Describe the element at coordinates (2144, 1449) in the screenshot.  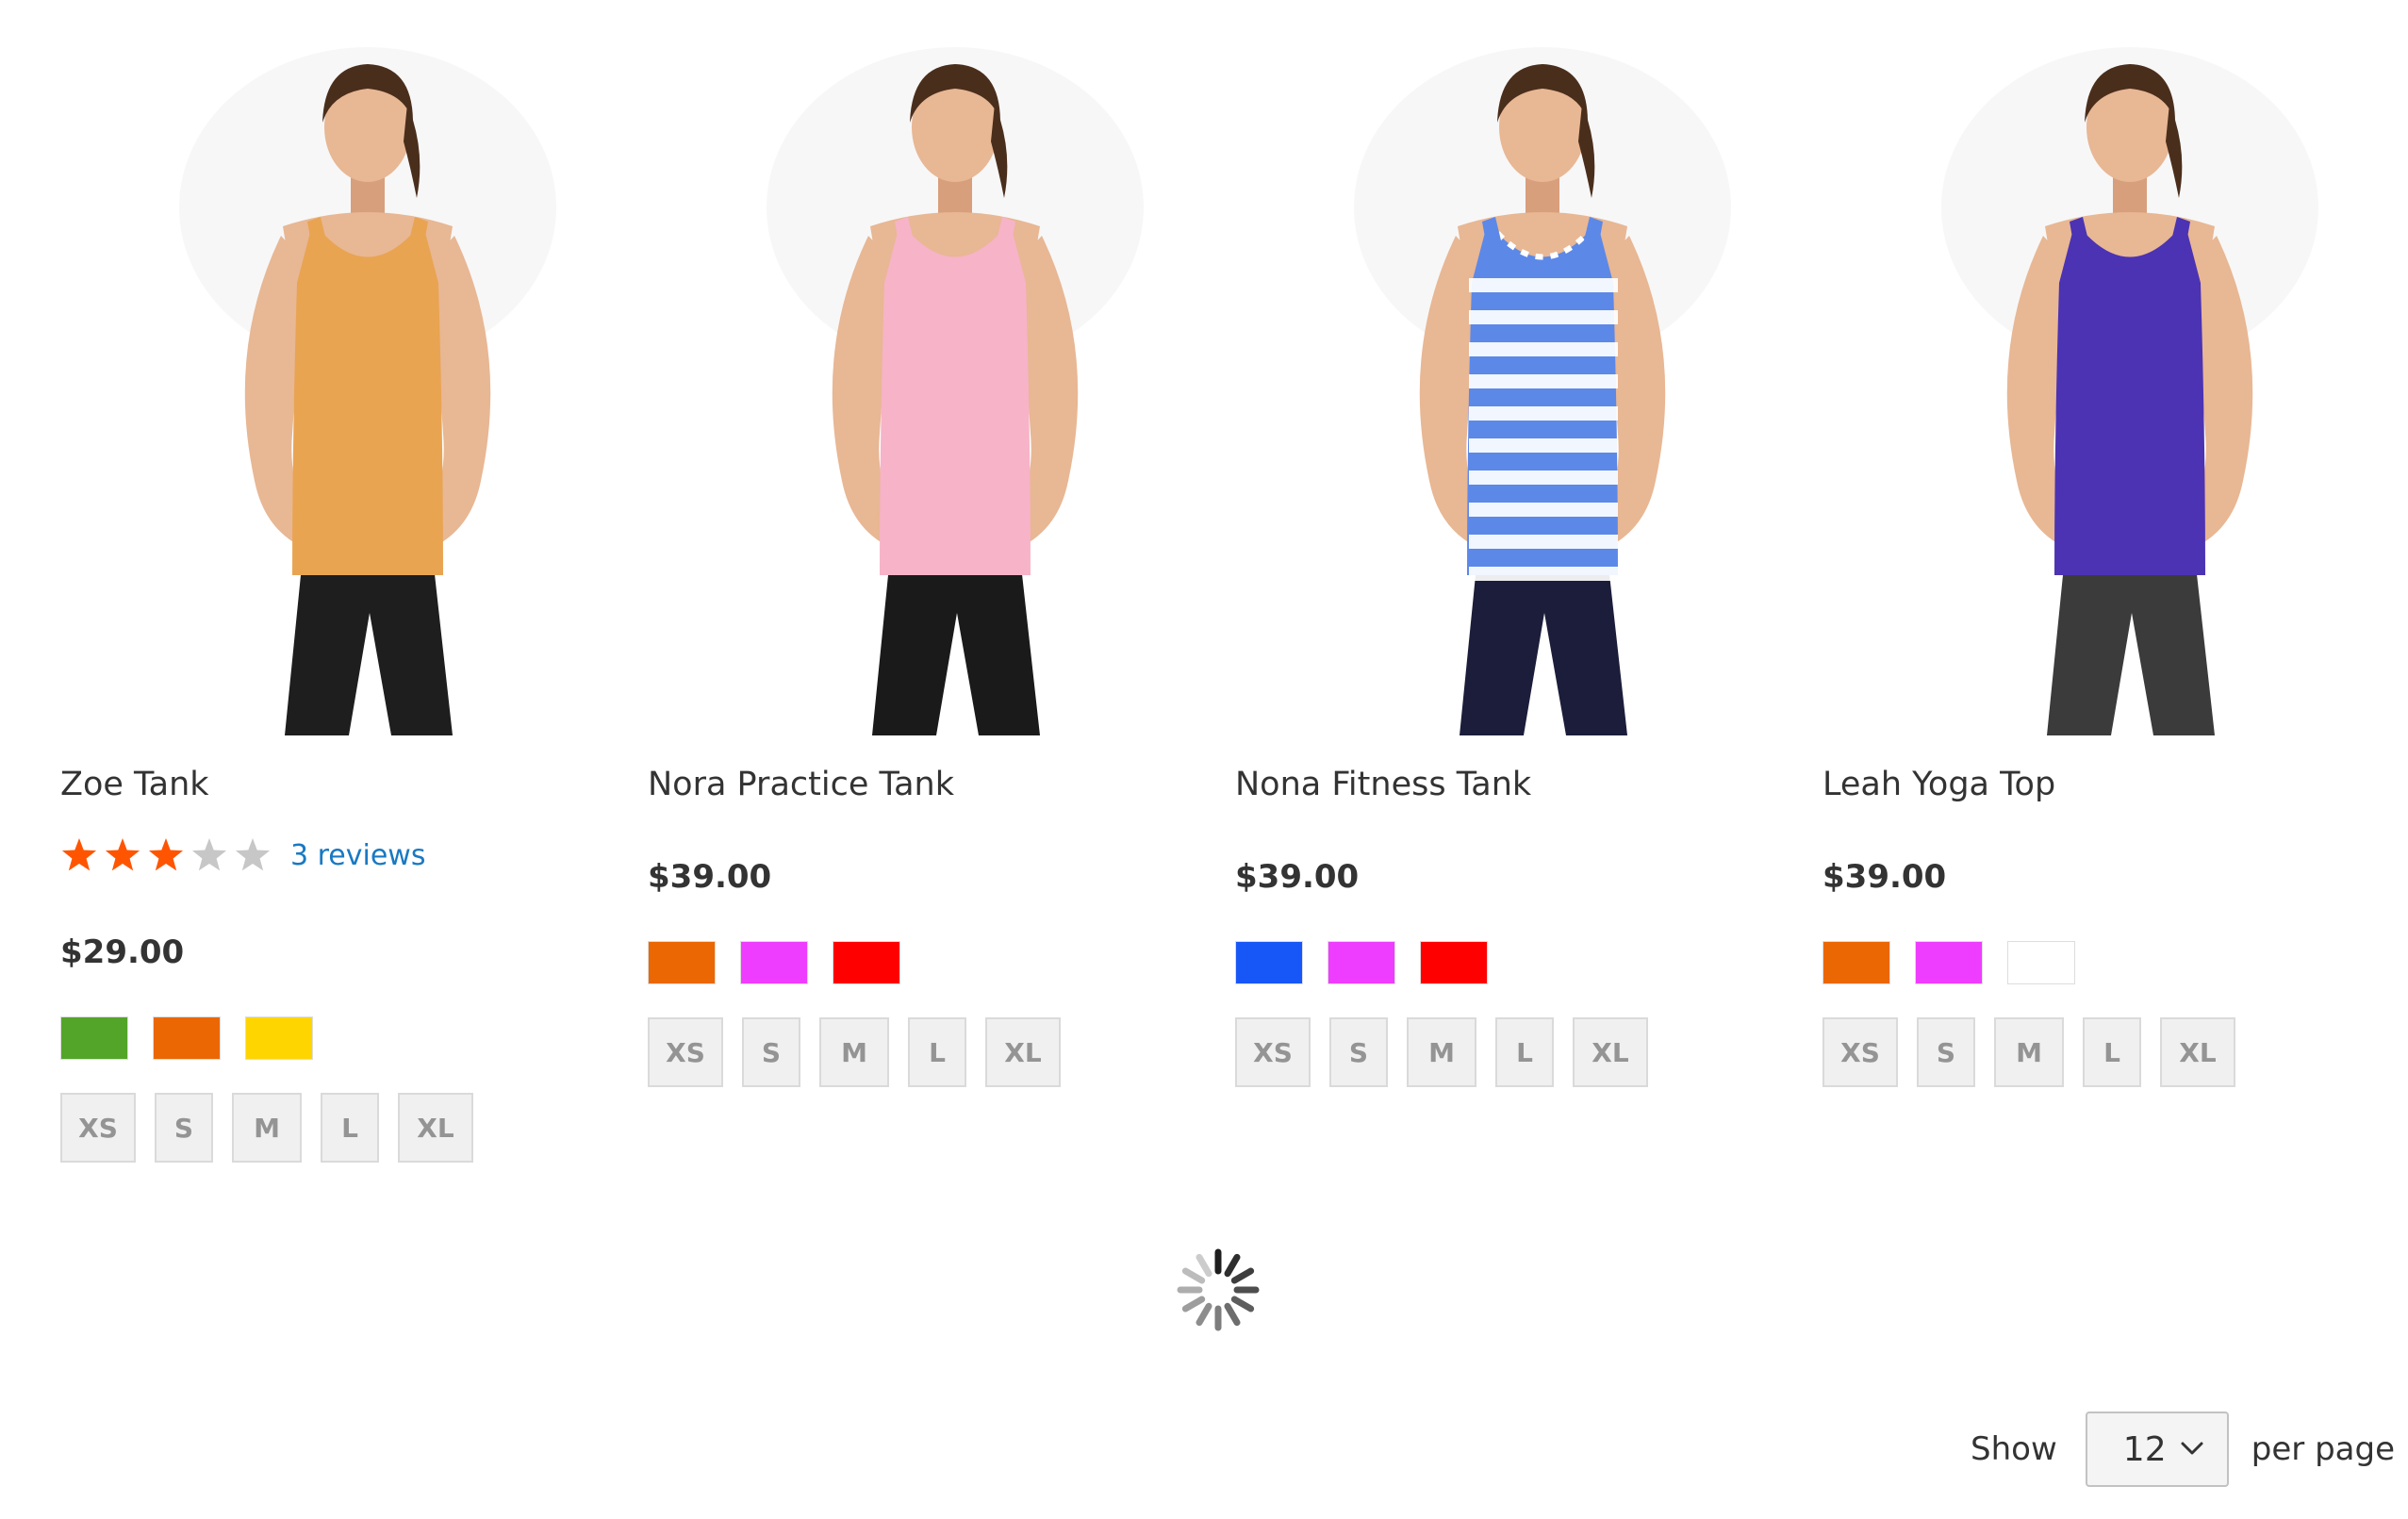
I see `limiter-value: 12` at that location.